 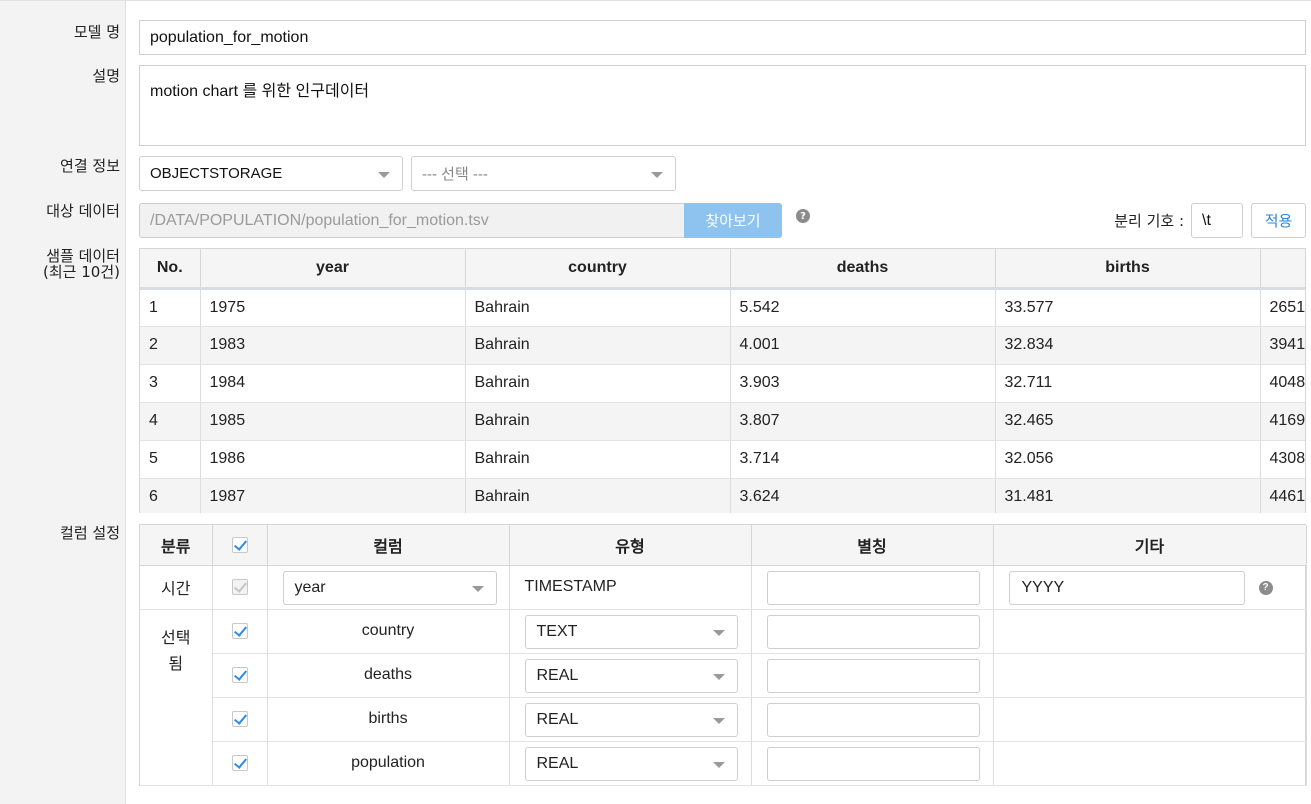 I want to click on time-etc-cell: YYYY ?, so click(x=1150, y=587).